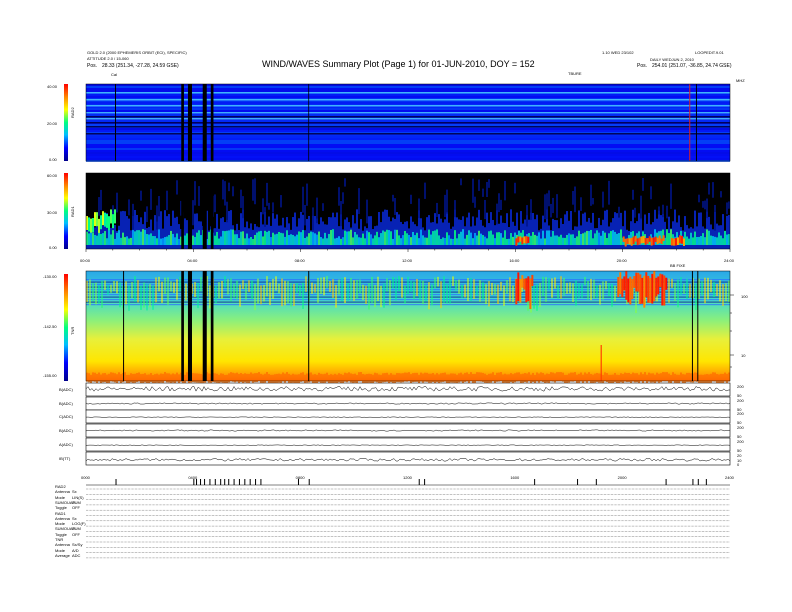 The height and width of the screenshot is (612, 792). Describe the element at coordinates (85, 260) in the screenshot. I see `time-tick-label: 00:00` at that location.